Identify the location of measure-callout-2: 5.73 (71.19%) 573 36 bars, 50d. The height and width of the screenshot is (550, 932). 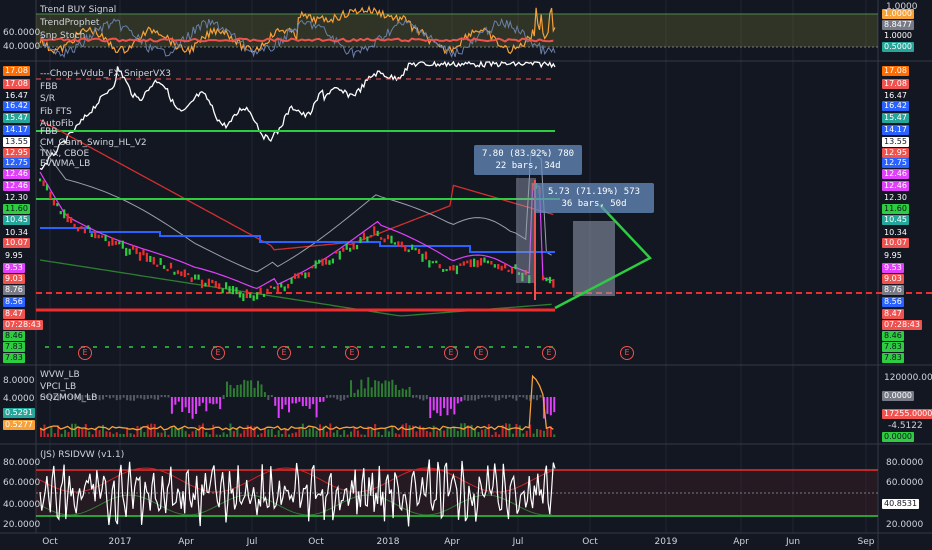
(594, 198).